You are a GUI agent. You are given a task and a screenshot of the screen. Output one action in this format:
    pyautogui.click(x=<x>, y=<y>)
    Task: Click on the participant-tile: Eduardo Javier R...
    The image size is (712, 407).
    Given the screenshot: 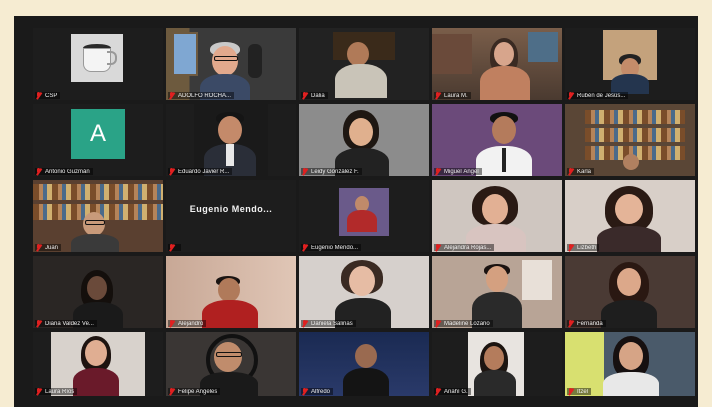 What is the action you would take?
    pyautogui.click(x=231, y=140)
    